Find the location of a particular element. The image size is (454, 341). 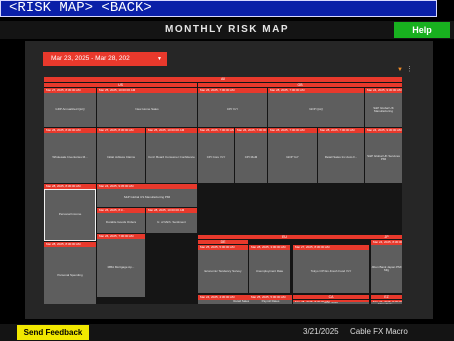

footer-source: Cable FX Macro is located at coordinates (379, 331).